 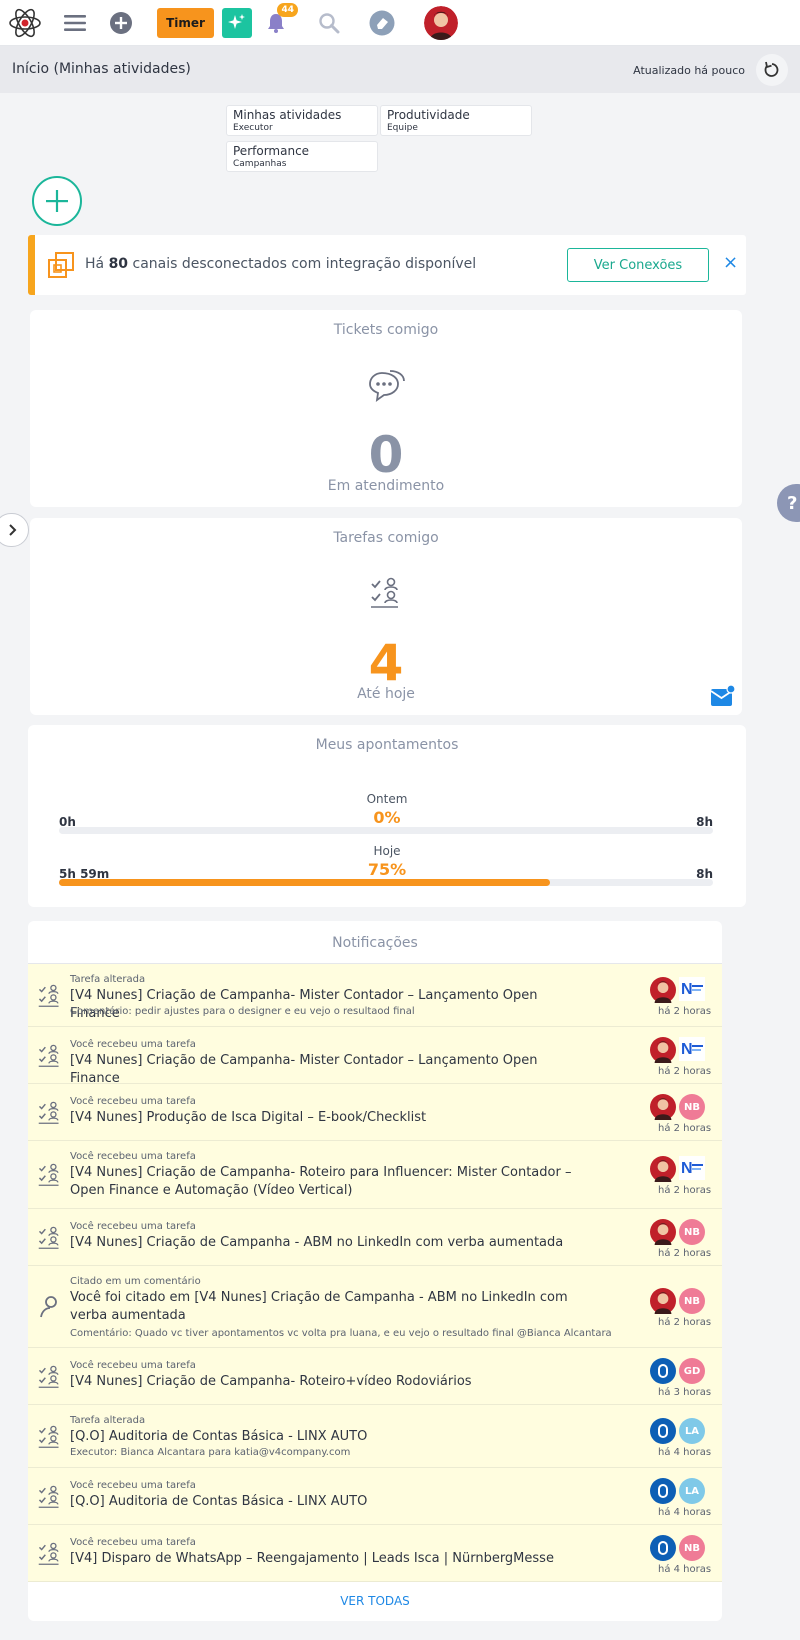 What do you see at coordinates (387, 386) in the screenshot?
I see `chat-bubbles-icon` at bounding box center [387, 386].